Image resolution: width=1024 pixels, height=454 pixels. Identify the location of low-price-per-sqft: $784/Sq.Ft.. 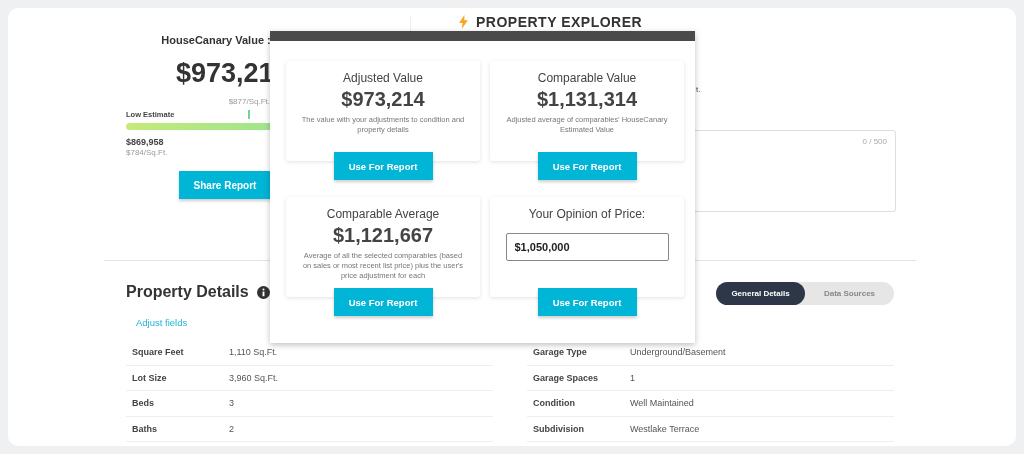
(147, 152).